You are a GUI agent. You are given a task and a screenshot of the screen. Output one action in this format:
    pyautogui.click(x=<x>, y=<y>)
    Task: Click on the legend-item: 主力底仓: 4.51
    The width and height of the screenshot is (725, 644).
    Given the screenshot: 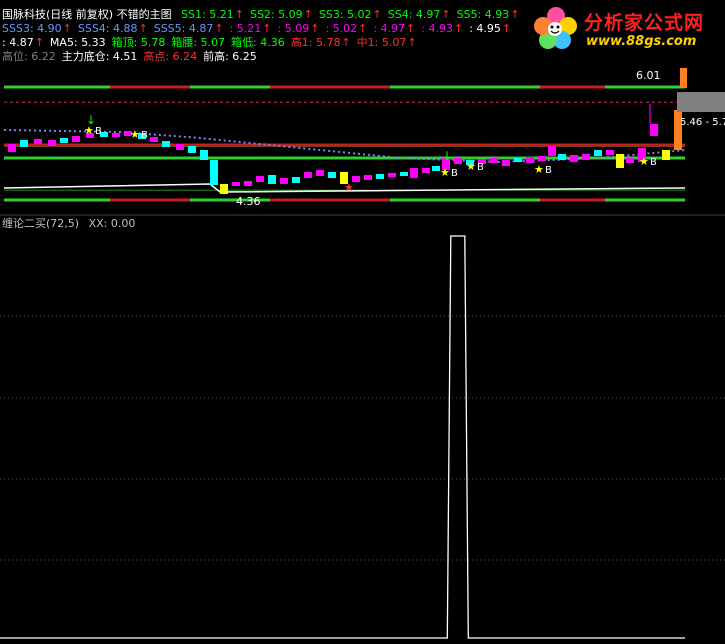 What is the action you would take?
    pyautogui.click(x=99, y=56)
    